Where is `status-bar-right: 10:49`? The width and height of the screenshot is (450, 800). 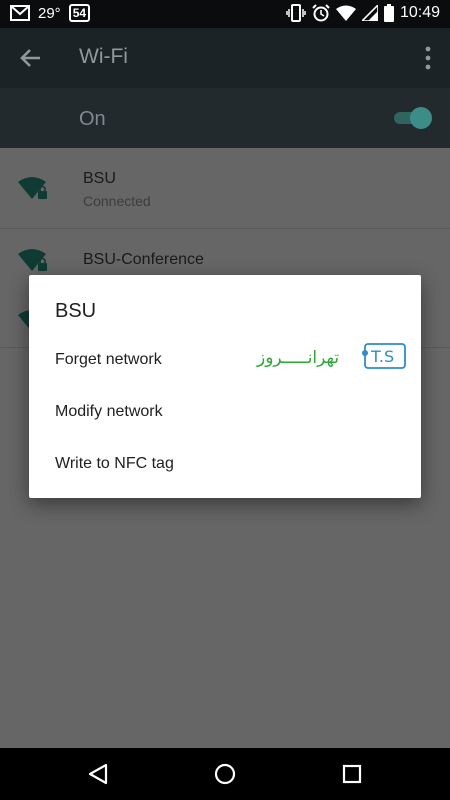
status-bar-right: 10:49 is located at coordinates (363, 13).